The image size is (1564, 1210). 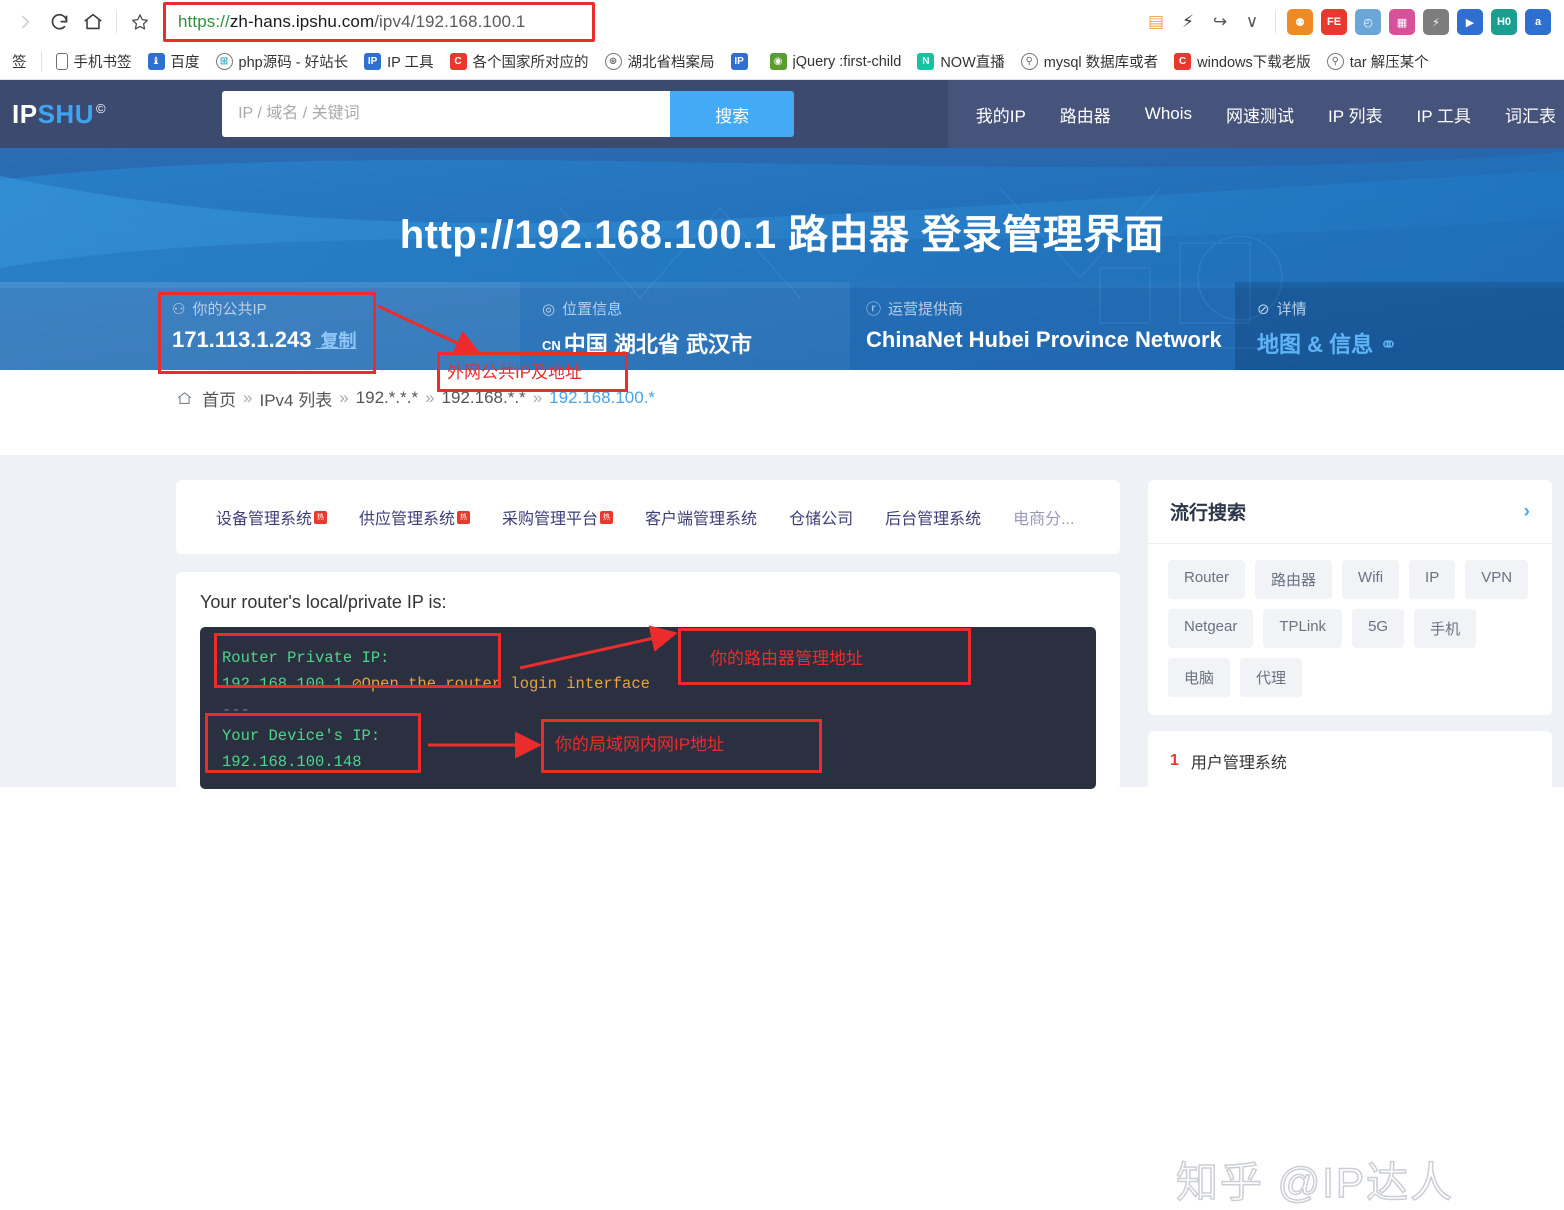 I want to click on info-value: 地图 & 信息 ⚭, so click(x=1410, y=343).